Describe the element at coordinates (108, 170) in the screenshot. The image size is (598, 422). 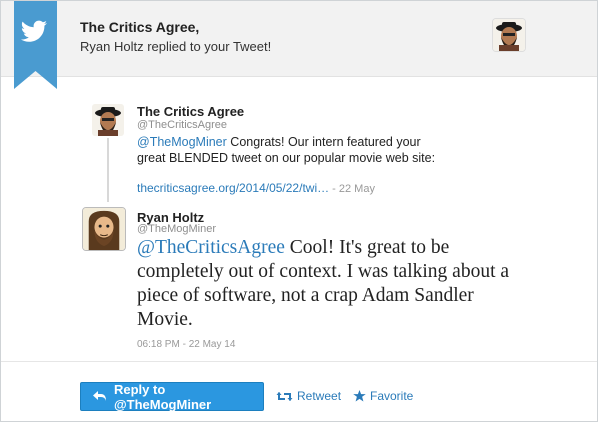
I see `conversation-thread-line` at that location.